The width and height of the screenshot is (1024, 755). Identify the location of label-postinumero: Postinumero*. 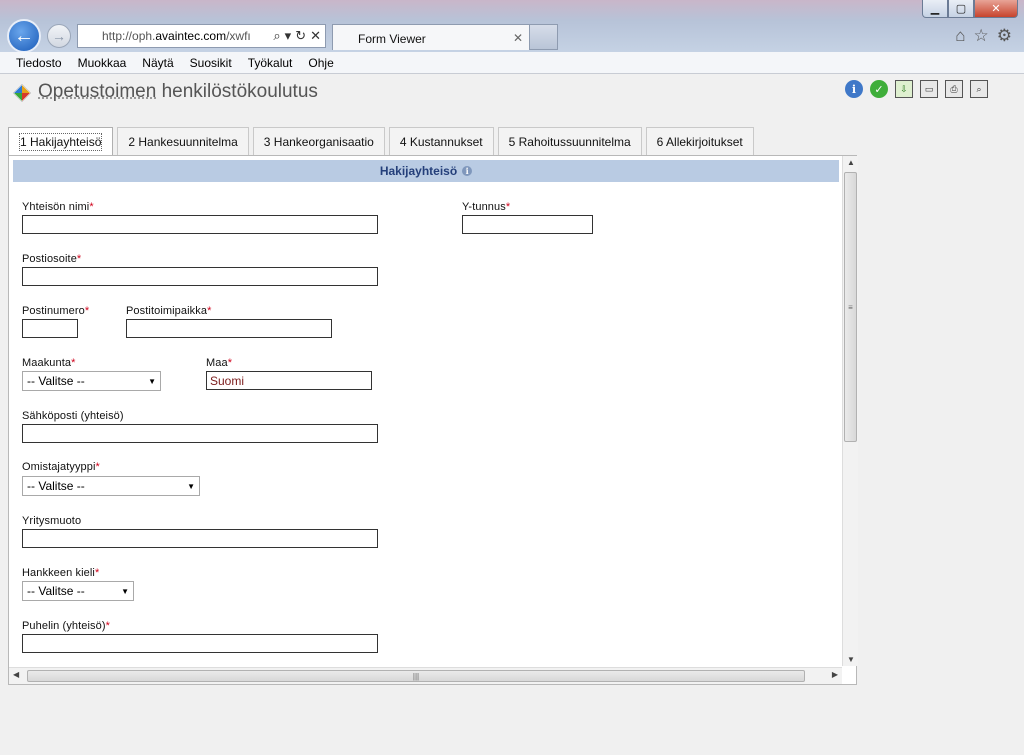
(56, 311).